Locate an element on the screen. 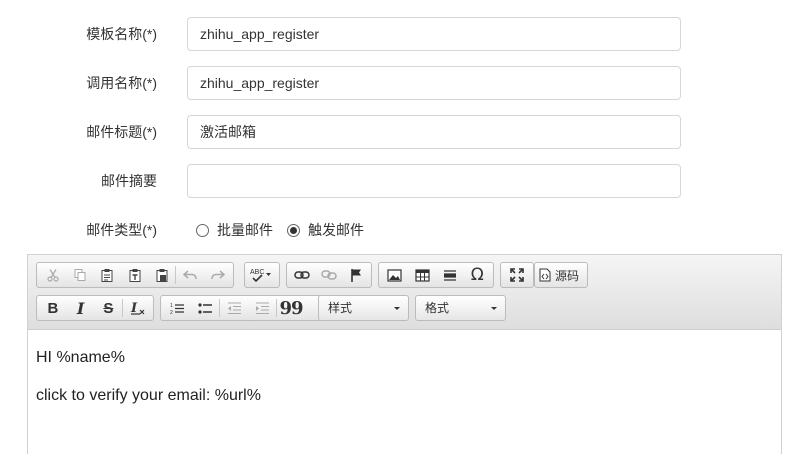 The height and width of the screenshot is (454, 812). maximize-group is located at coordinates (517, 275).